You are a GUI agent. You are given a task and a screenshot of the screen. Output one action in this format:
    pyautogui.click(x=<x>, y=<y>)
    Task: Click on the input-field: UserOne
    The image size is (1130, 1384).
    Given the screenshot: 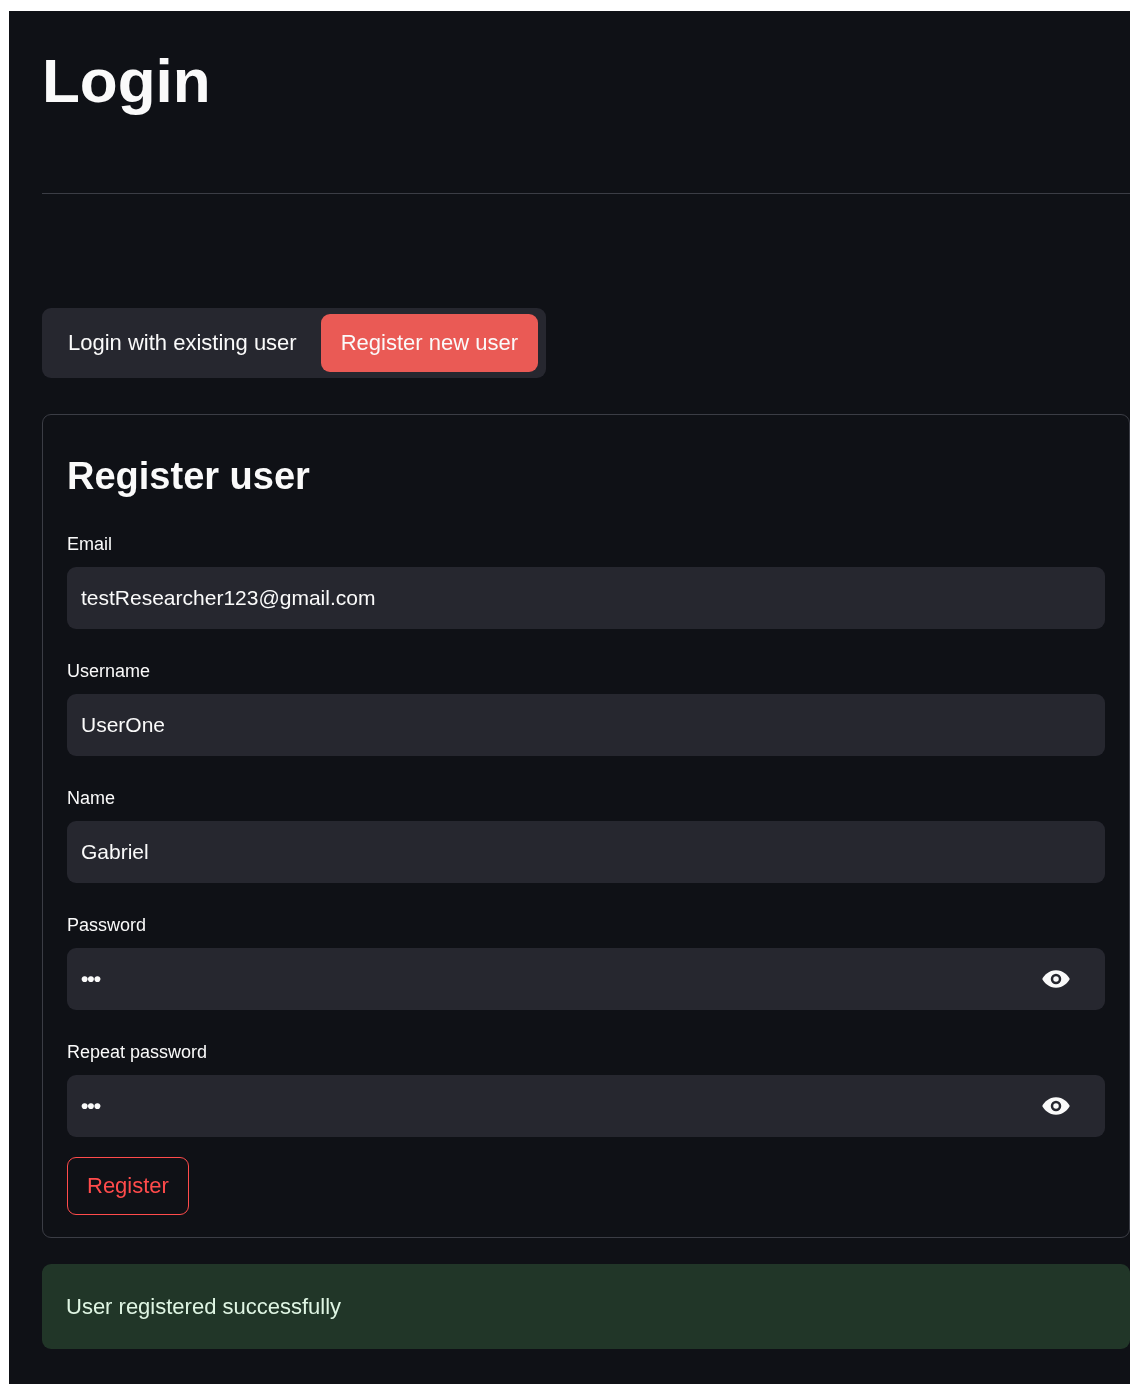 What is the action you would take?
    pyautogui.click(x=586, y=725)
    